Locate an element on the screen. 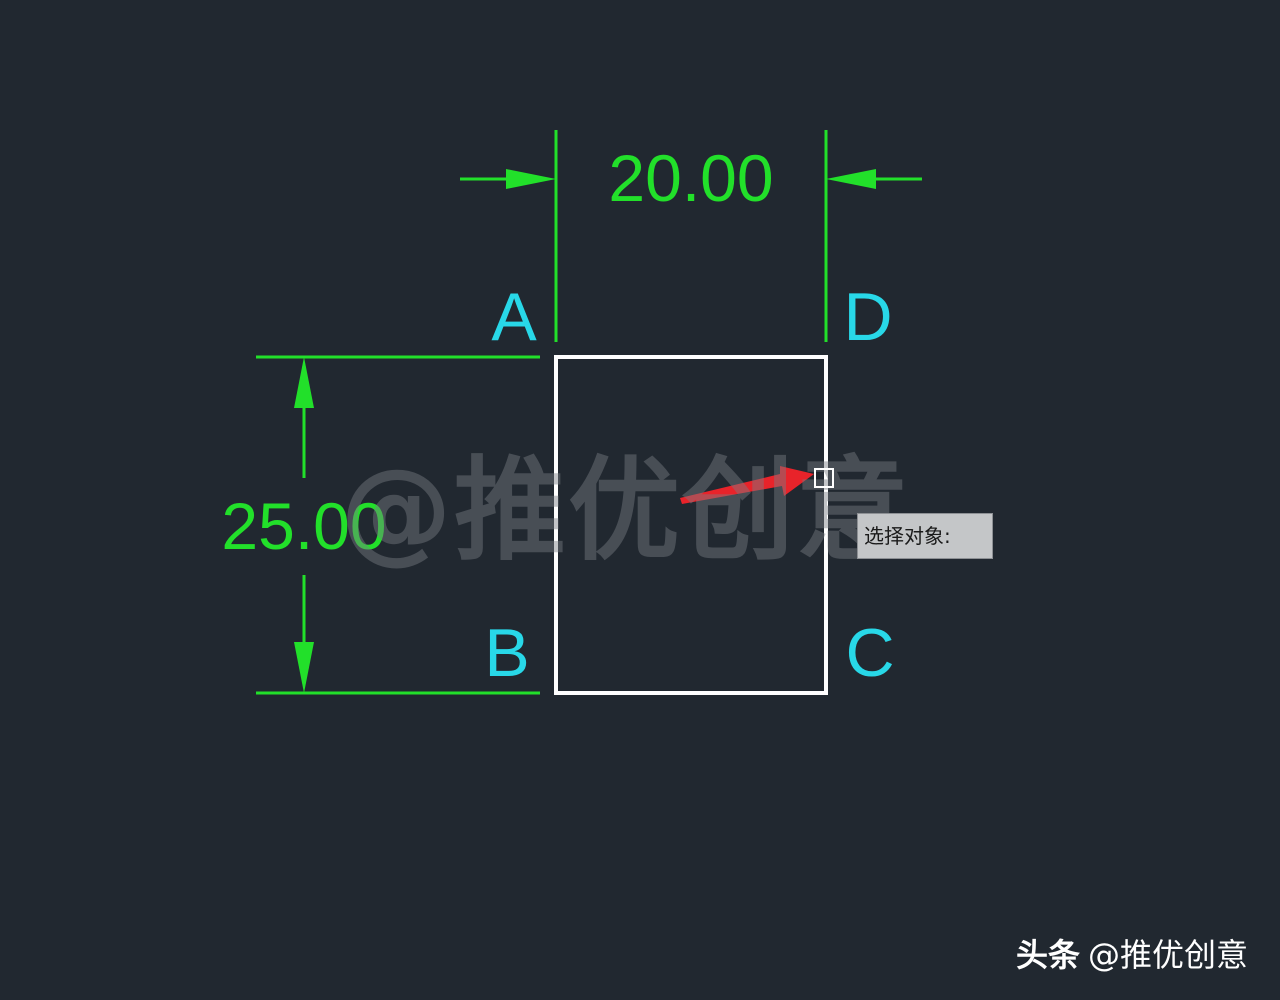  arrowhead-left-icon is located at coordinates (851, 179).